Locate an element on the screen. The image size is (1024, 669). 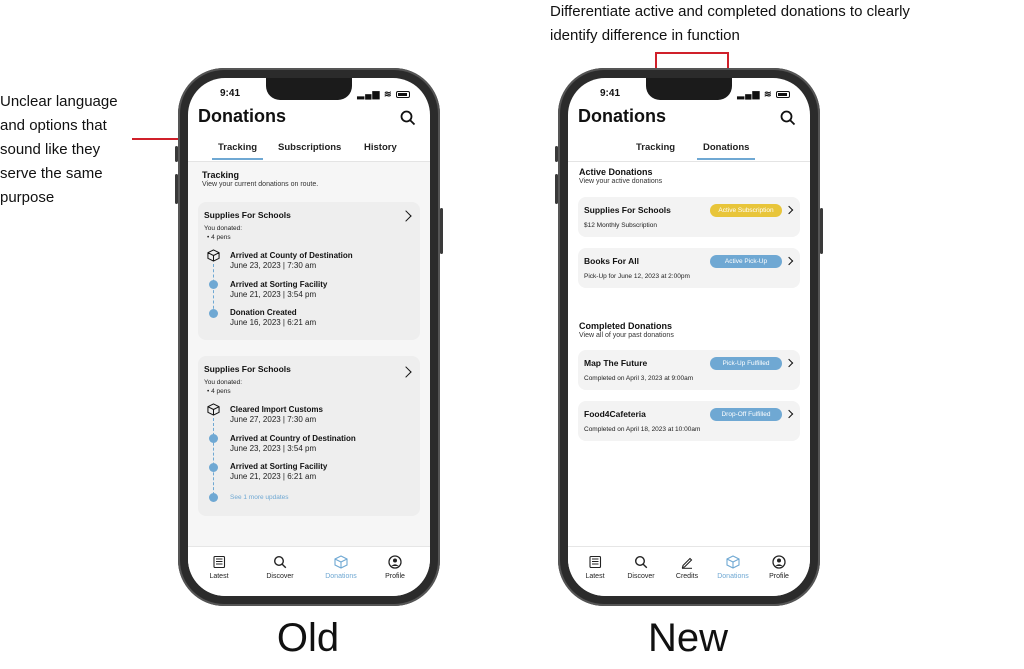
event-title: Arrived at Country of Destination is located at coordinates (293, 438).